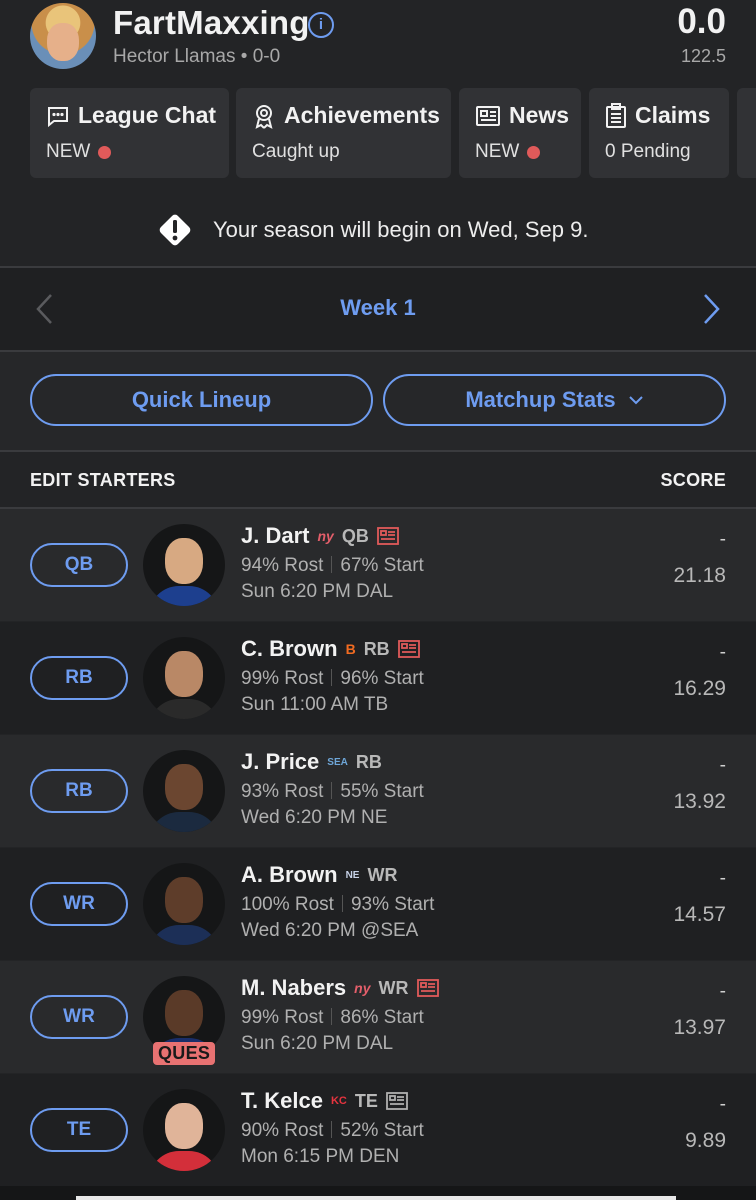  What do you see at coordinates (129, 133) in the screenshot?
I see `league-chat-card: League Chat NEW` at bounding box center [129, 133].